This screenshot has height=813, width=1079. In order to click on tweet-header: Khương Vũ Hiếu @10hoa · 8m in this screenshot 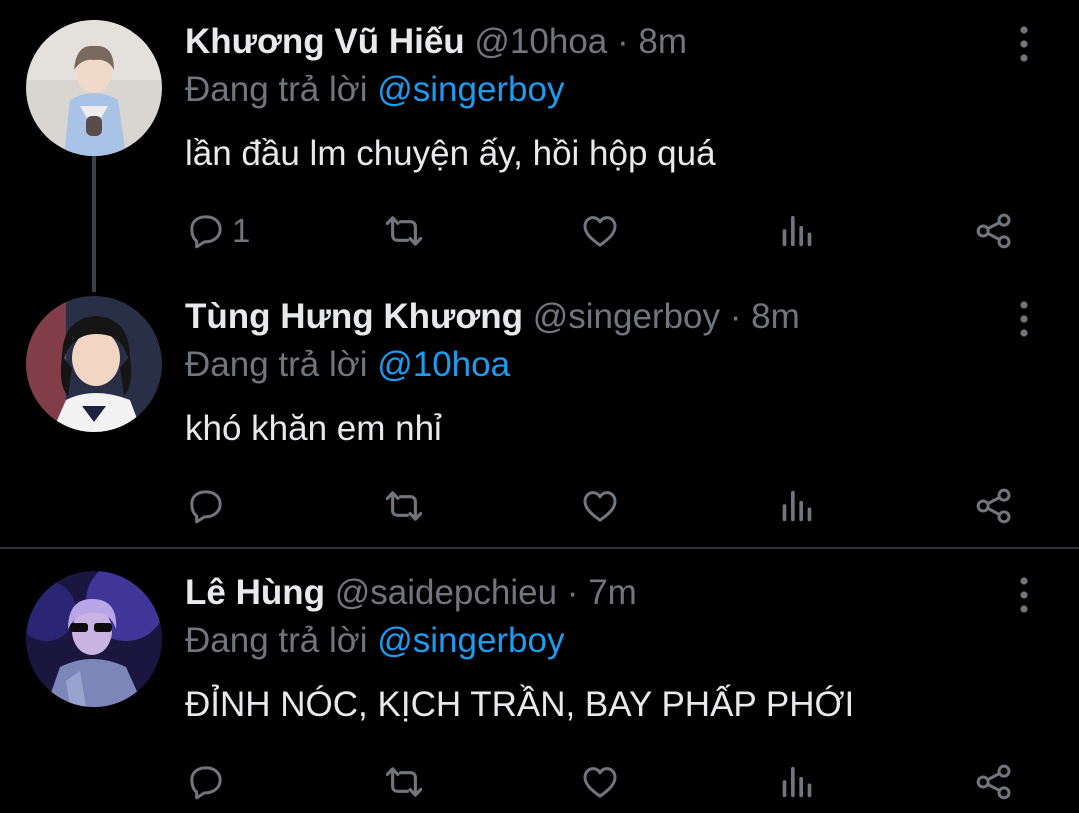, I will do `click(436, 42)`.